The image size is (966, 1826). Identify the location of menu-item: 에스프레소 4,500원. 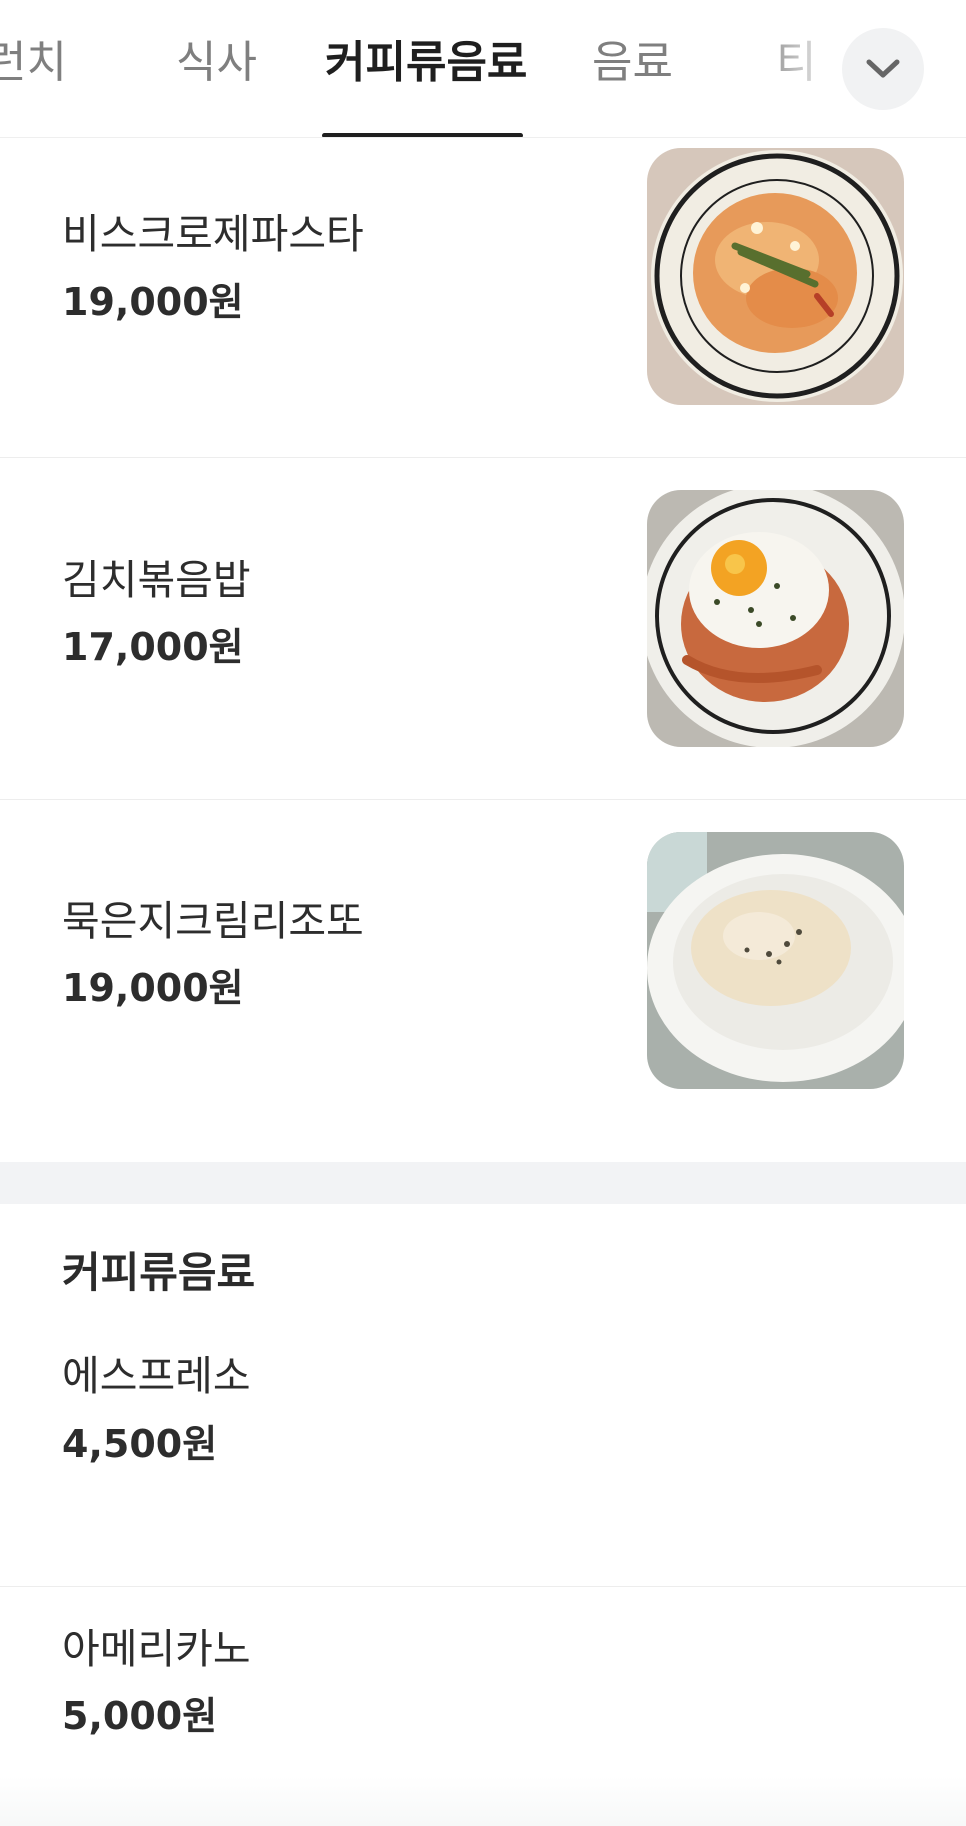
(483, 1452).